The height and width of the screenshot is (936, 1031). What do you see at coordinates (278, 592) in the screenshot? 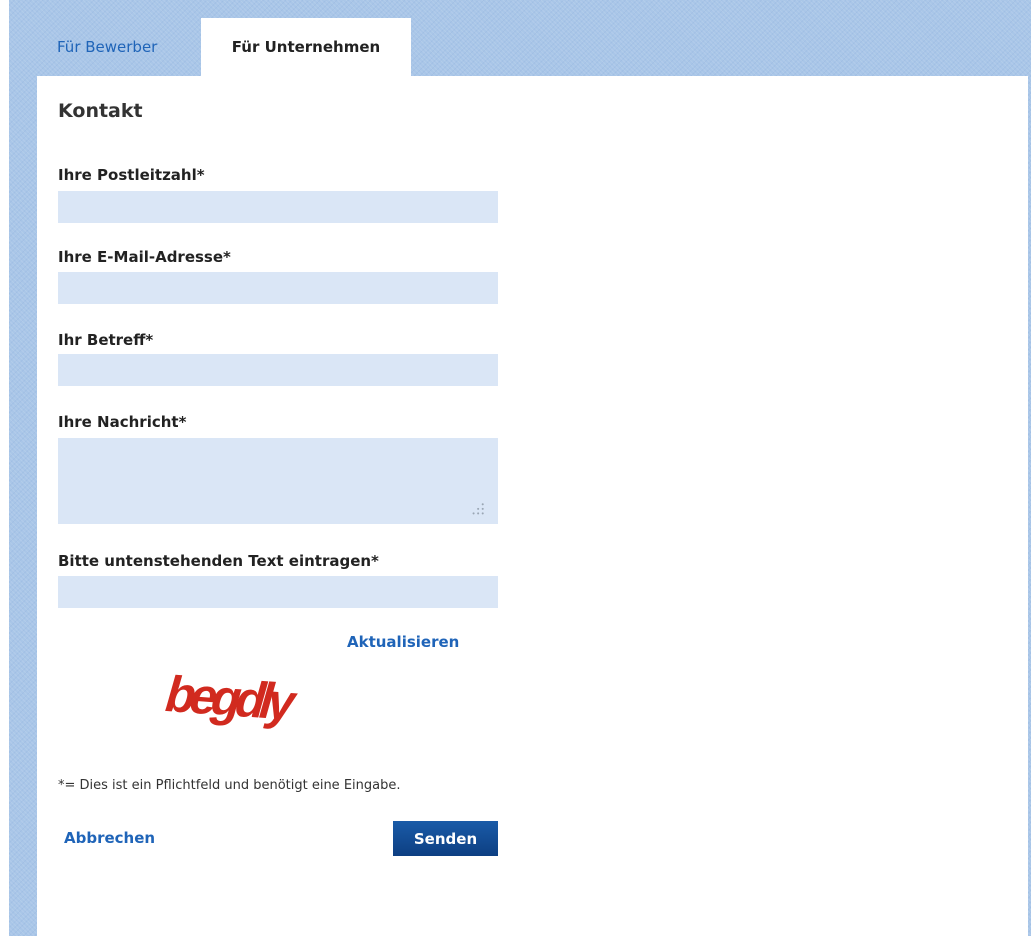
I see `captcha-input` at bounding box center [278, 592].